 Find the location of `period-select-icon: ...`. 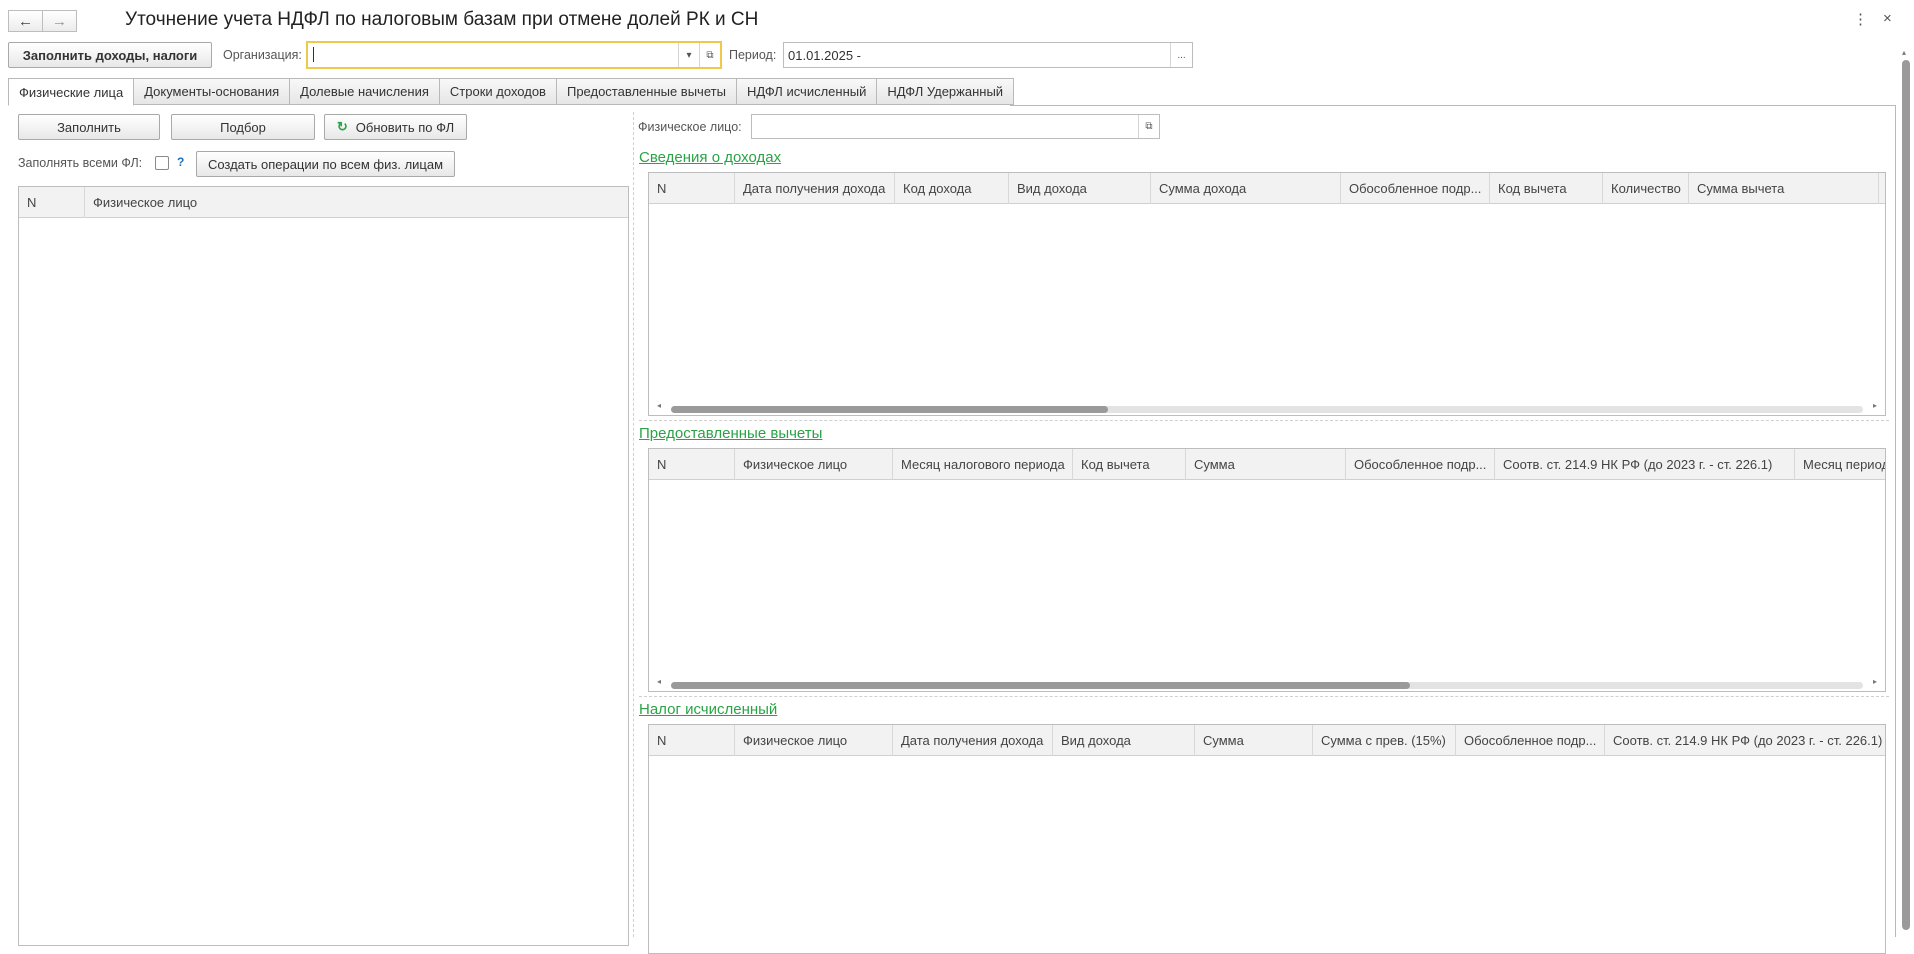

period-select-icon: ... is located at coordinates (1181, 55).